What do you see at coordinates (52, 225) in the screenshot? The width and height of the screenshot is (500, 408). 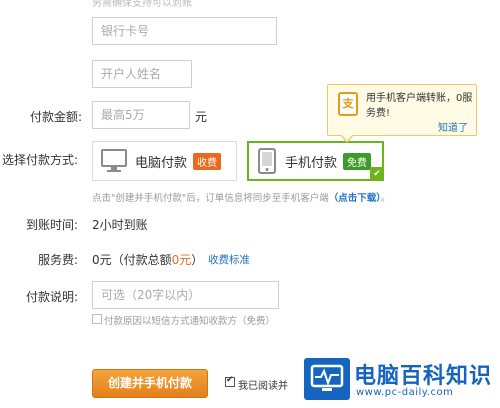 I see `arrival-label: 到账时间:` at bounding box center [52, 225].